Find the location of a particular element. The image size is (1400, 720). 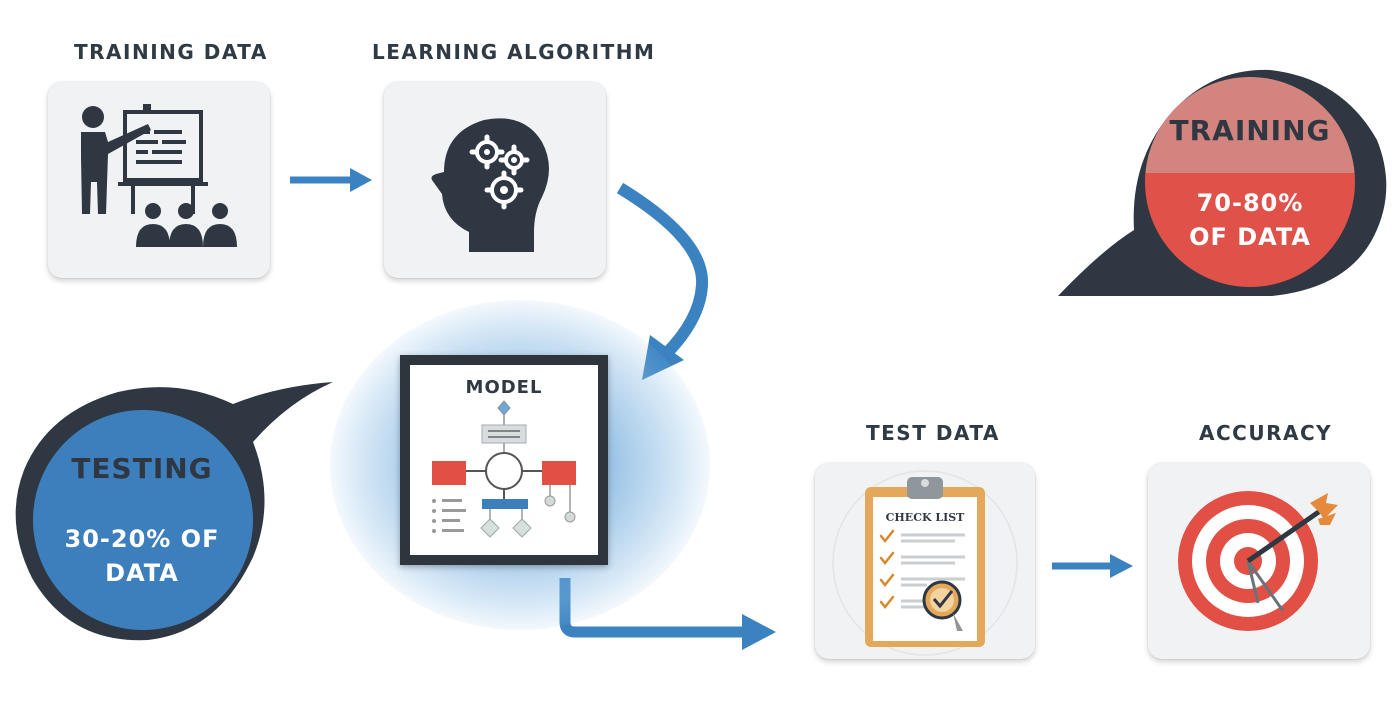

arrow-training-to-learning is located at coordinates (331, 180).